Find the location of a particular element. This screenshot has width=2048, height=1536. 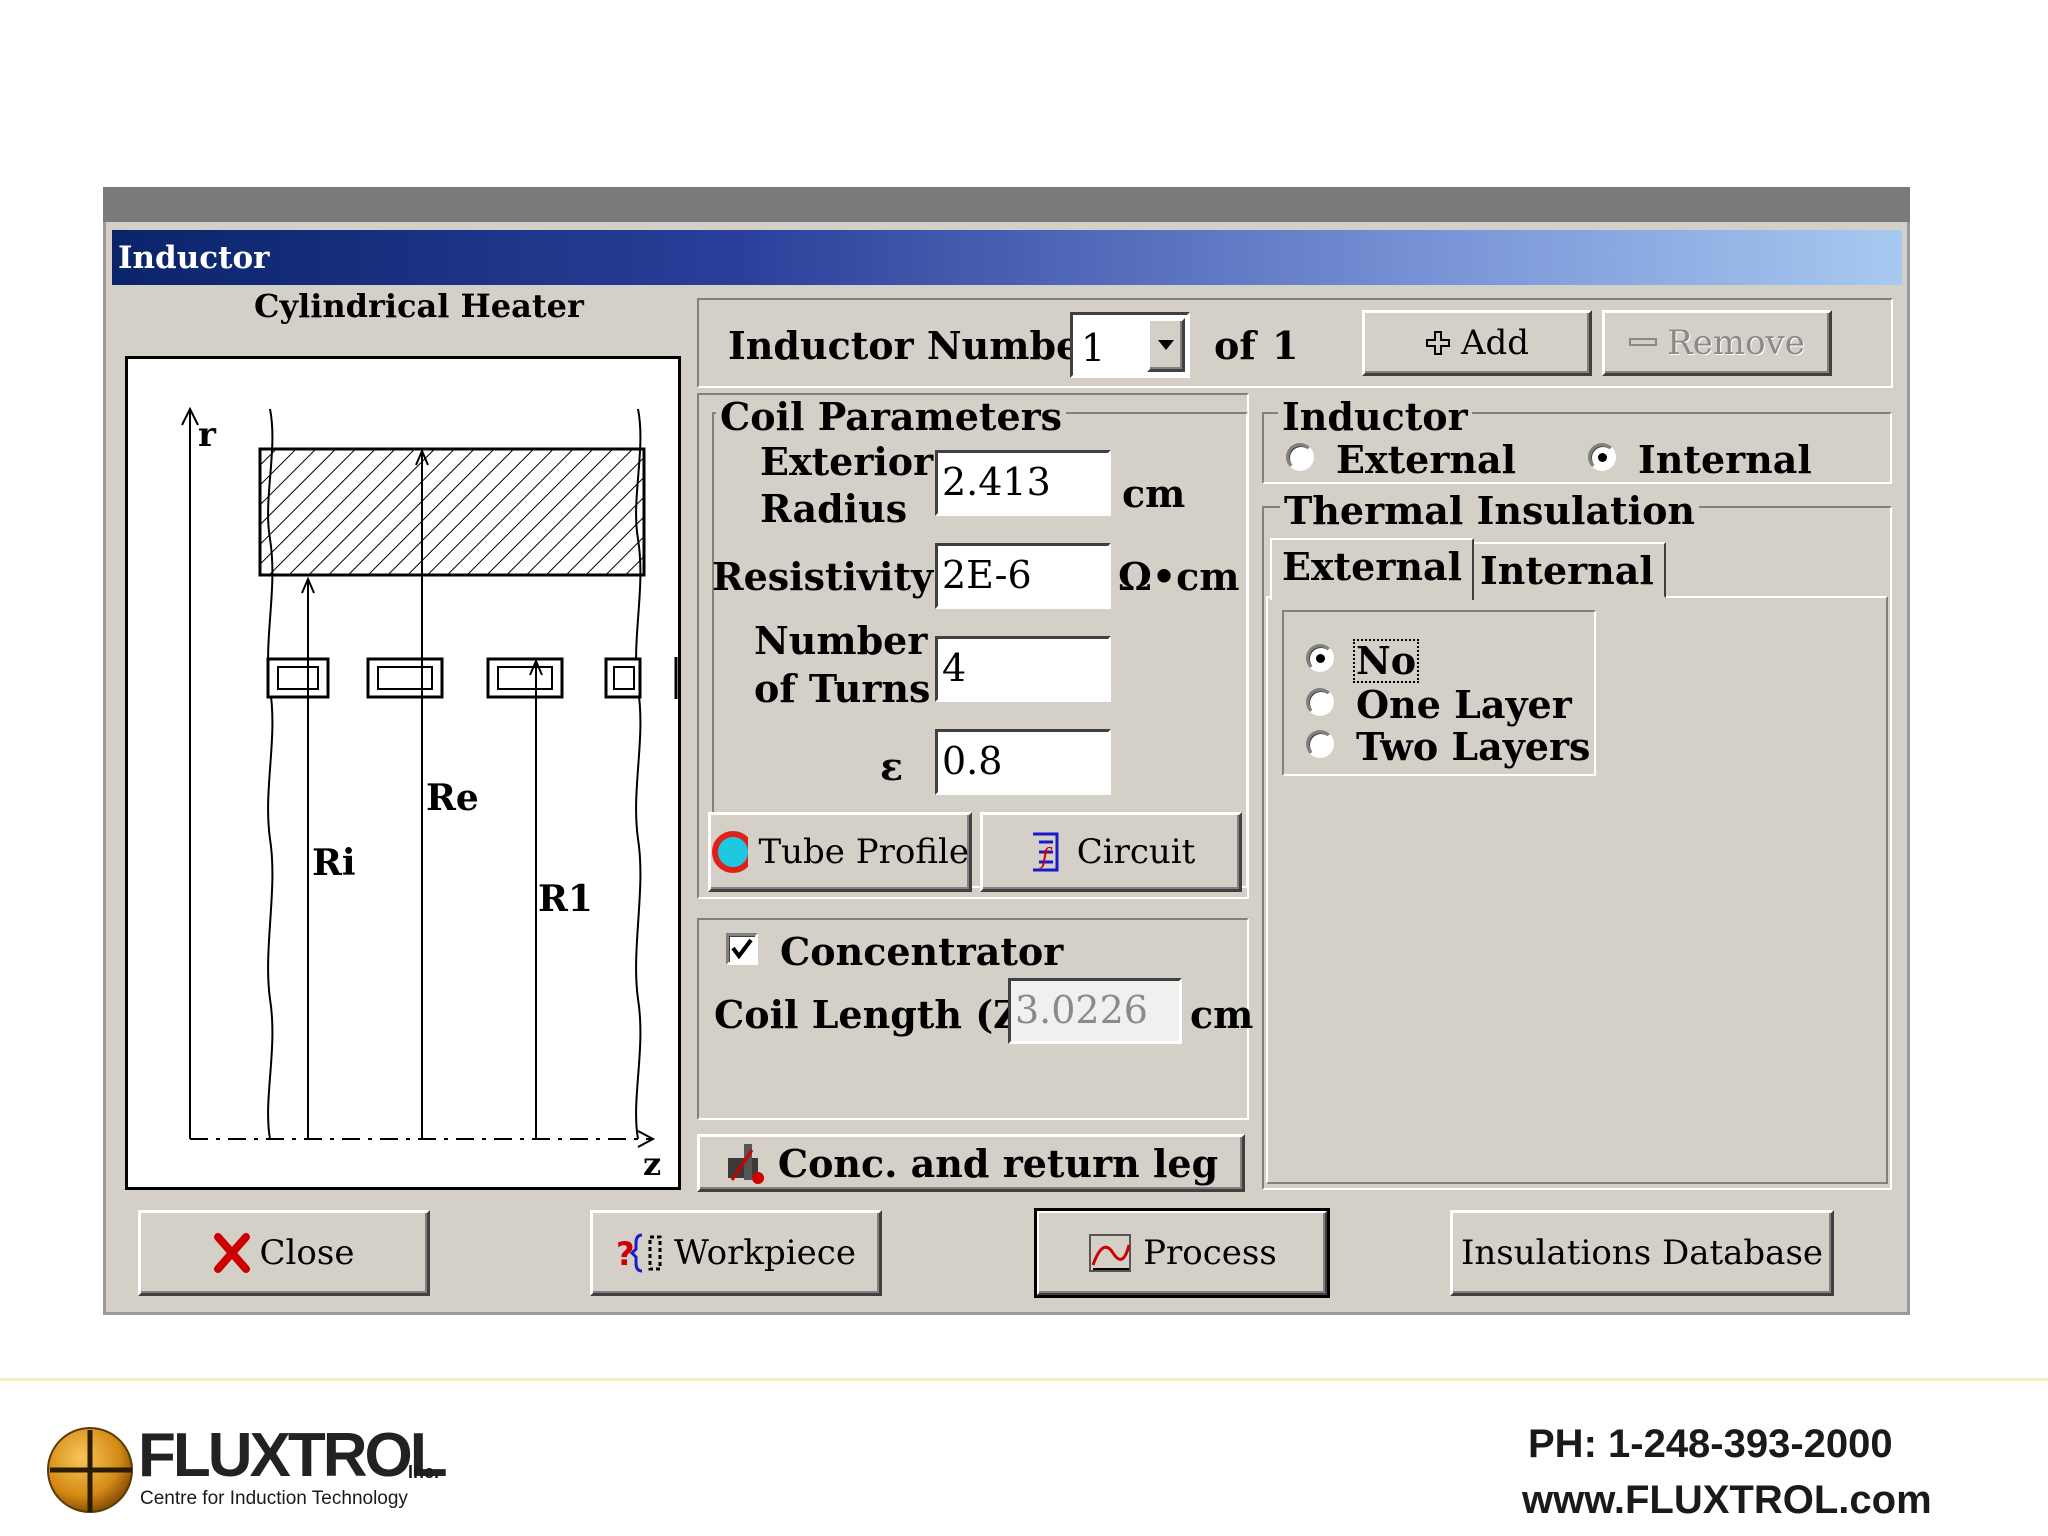

insulation-one-layer-radio is located at coordinates (1320, 702).